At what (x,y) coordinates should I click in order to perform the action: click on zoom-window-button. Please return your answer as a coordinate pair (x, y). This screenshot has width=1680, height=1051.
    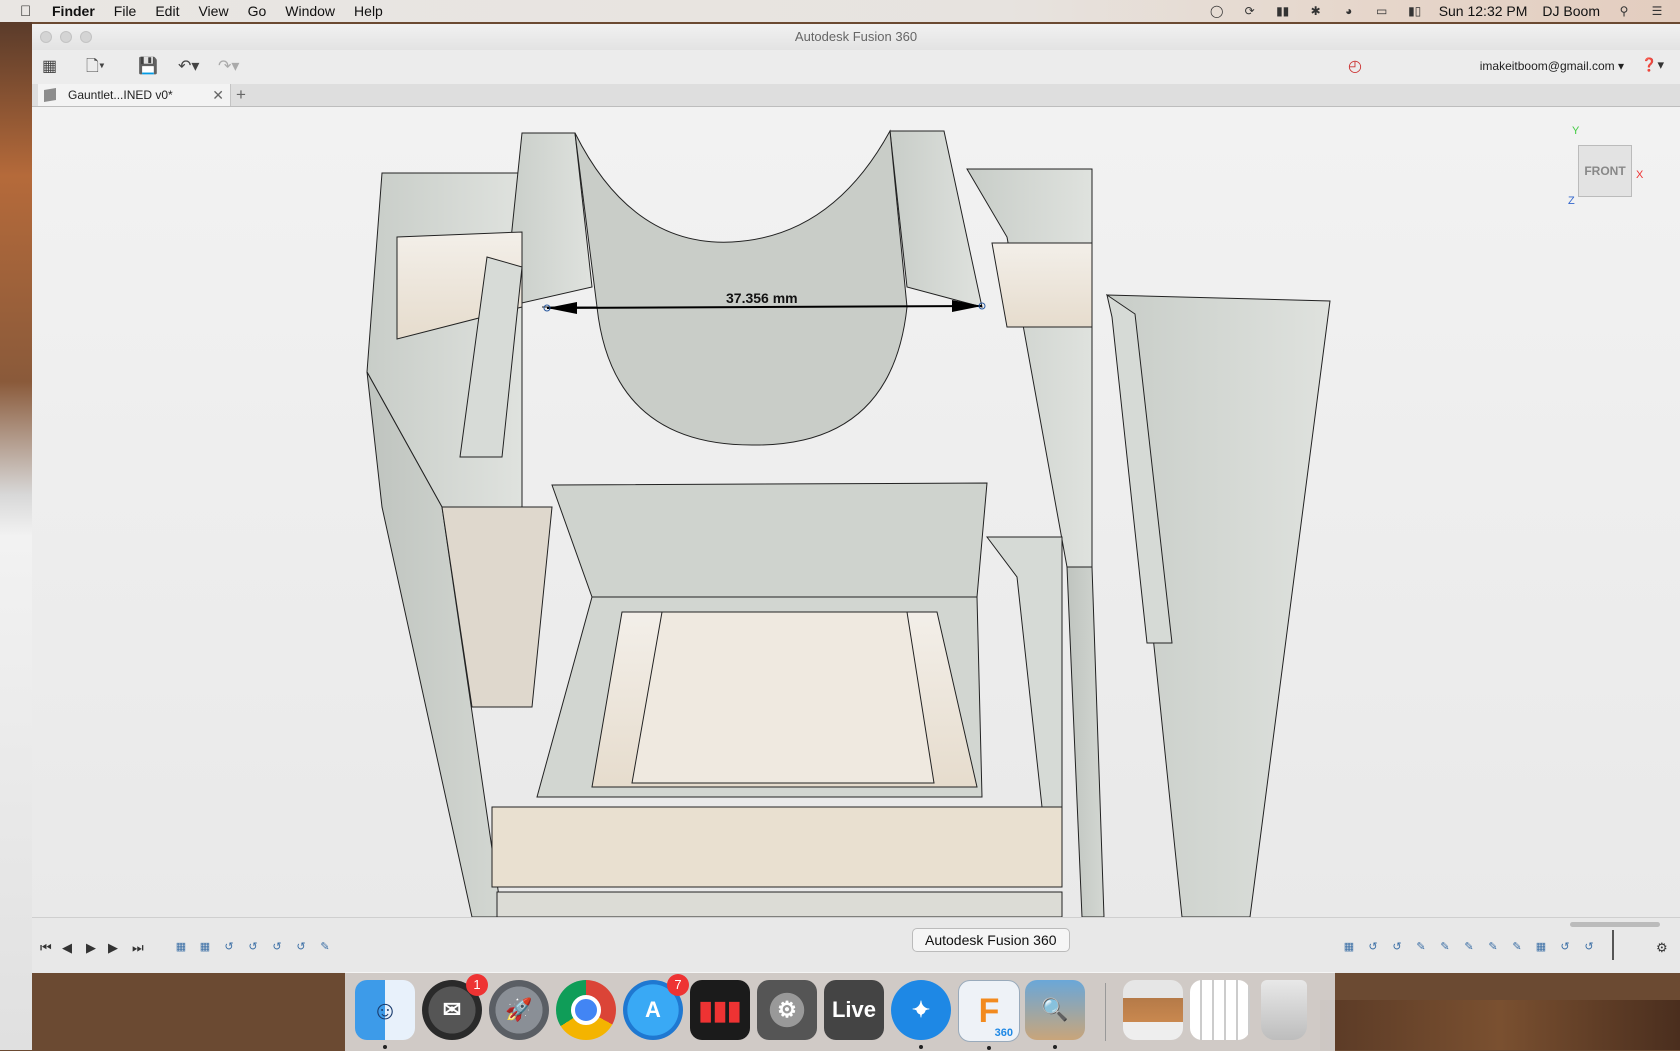
    Looking at the image, I should click on (86, 37).